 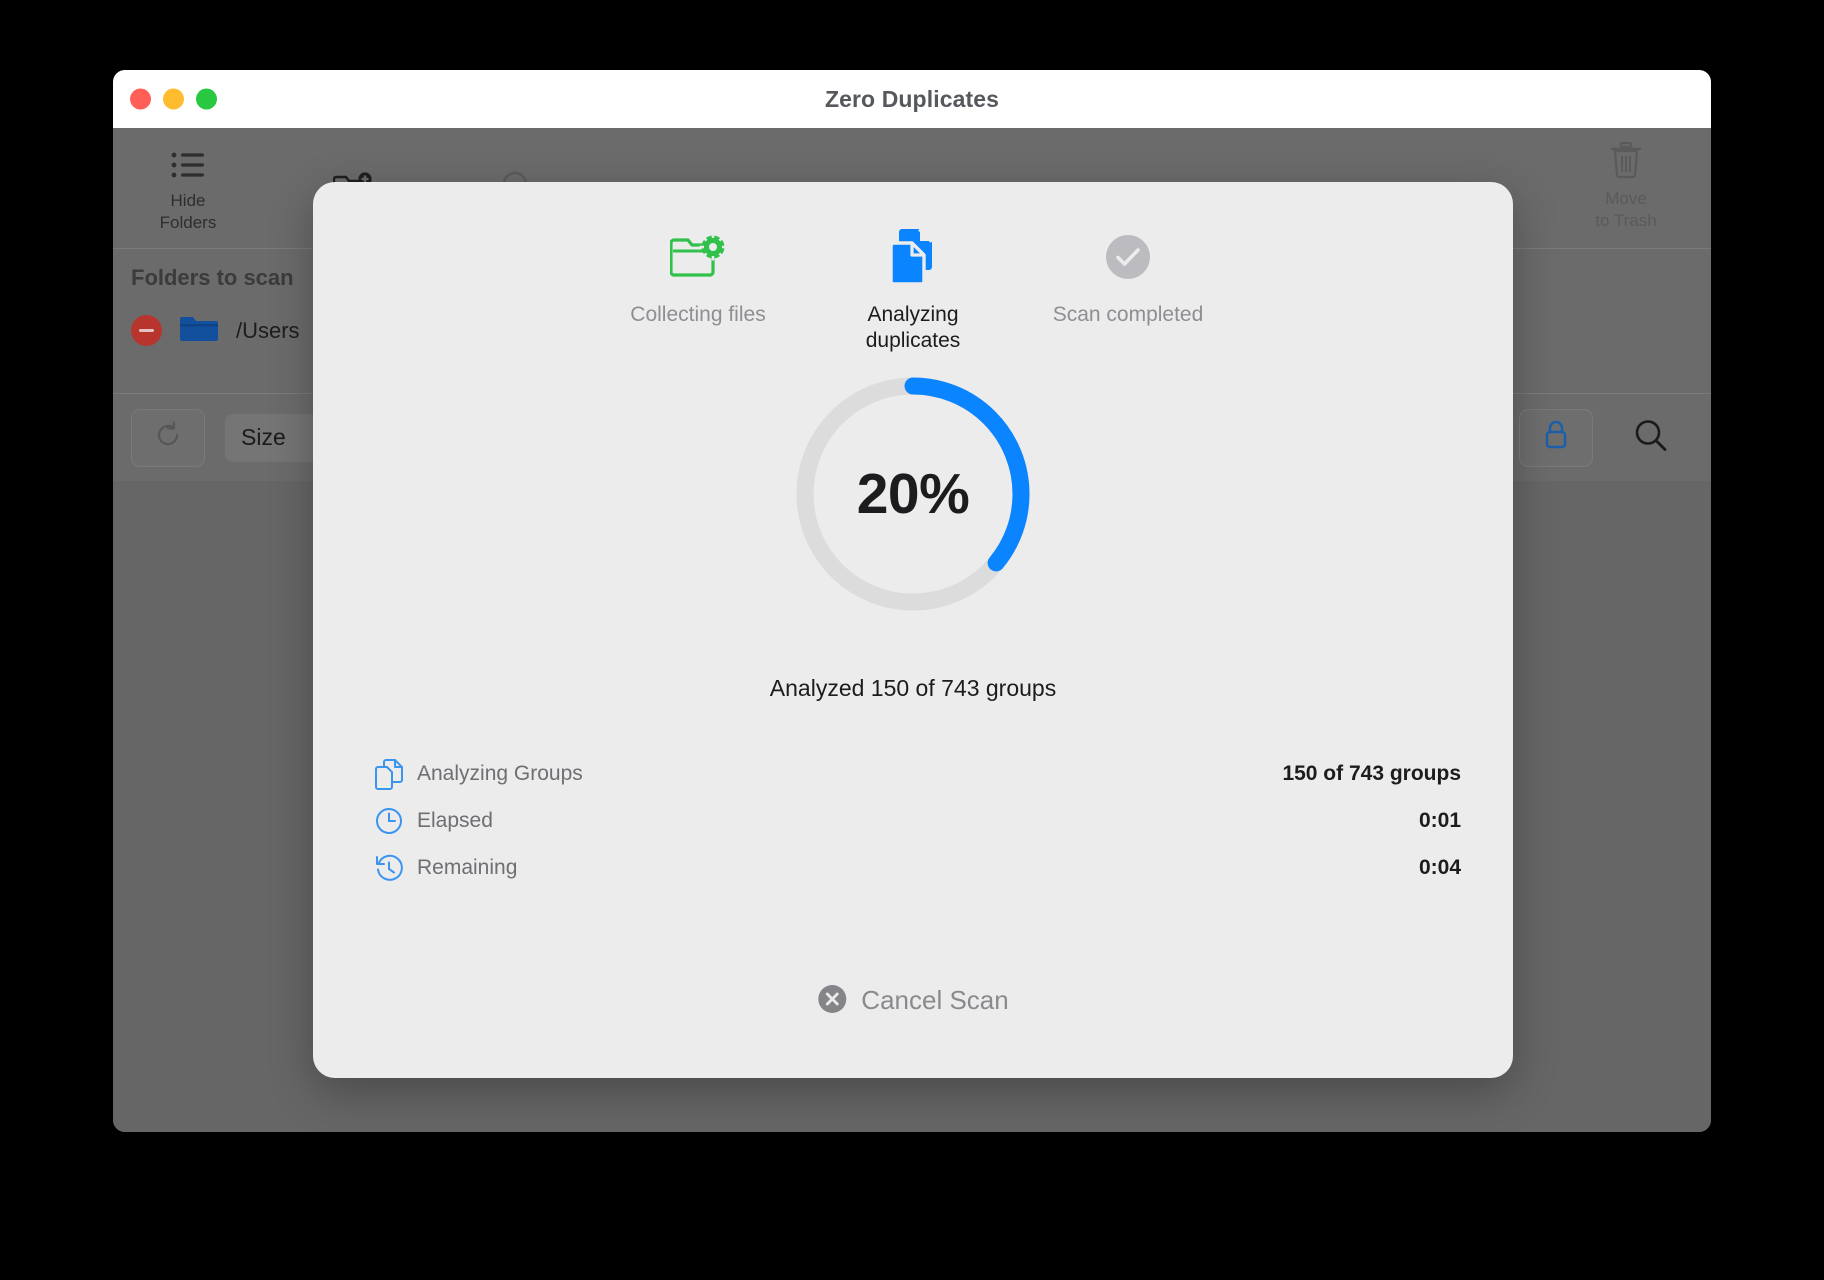 I want to click on zoom-button, so click(x=206, y=99).